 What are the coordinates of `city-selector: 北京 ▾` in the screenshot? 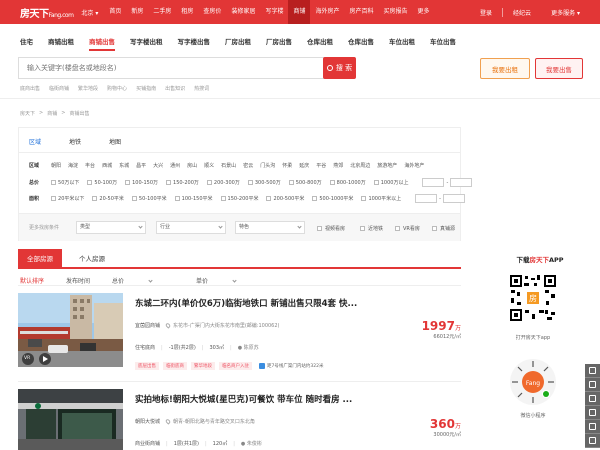 It's located at (89, 12).